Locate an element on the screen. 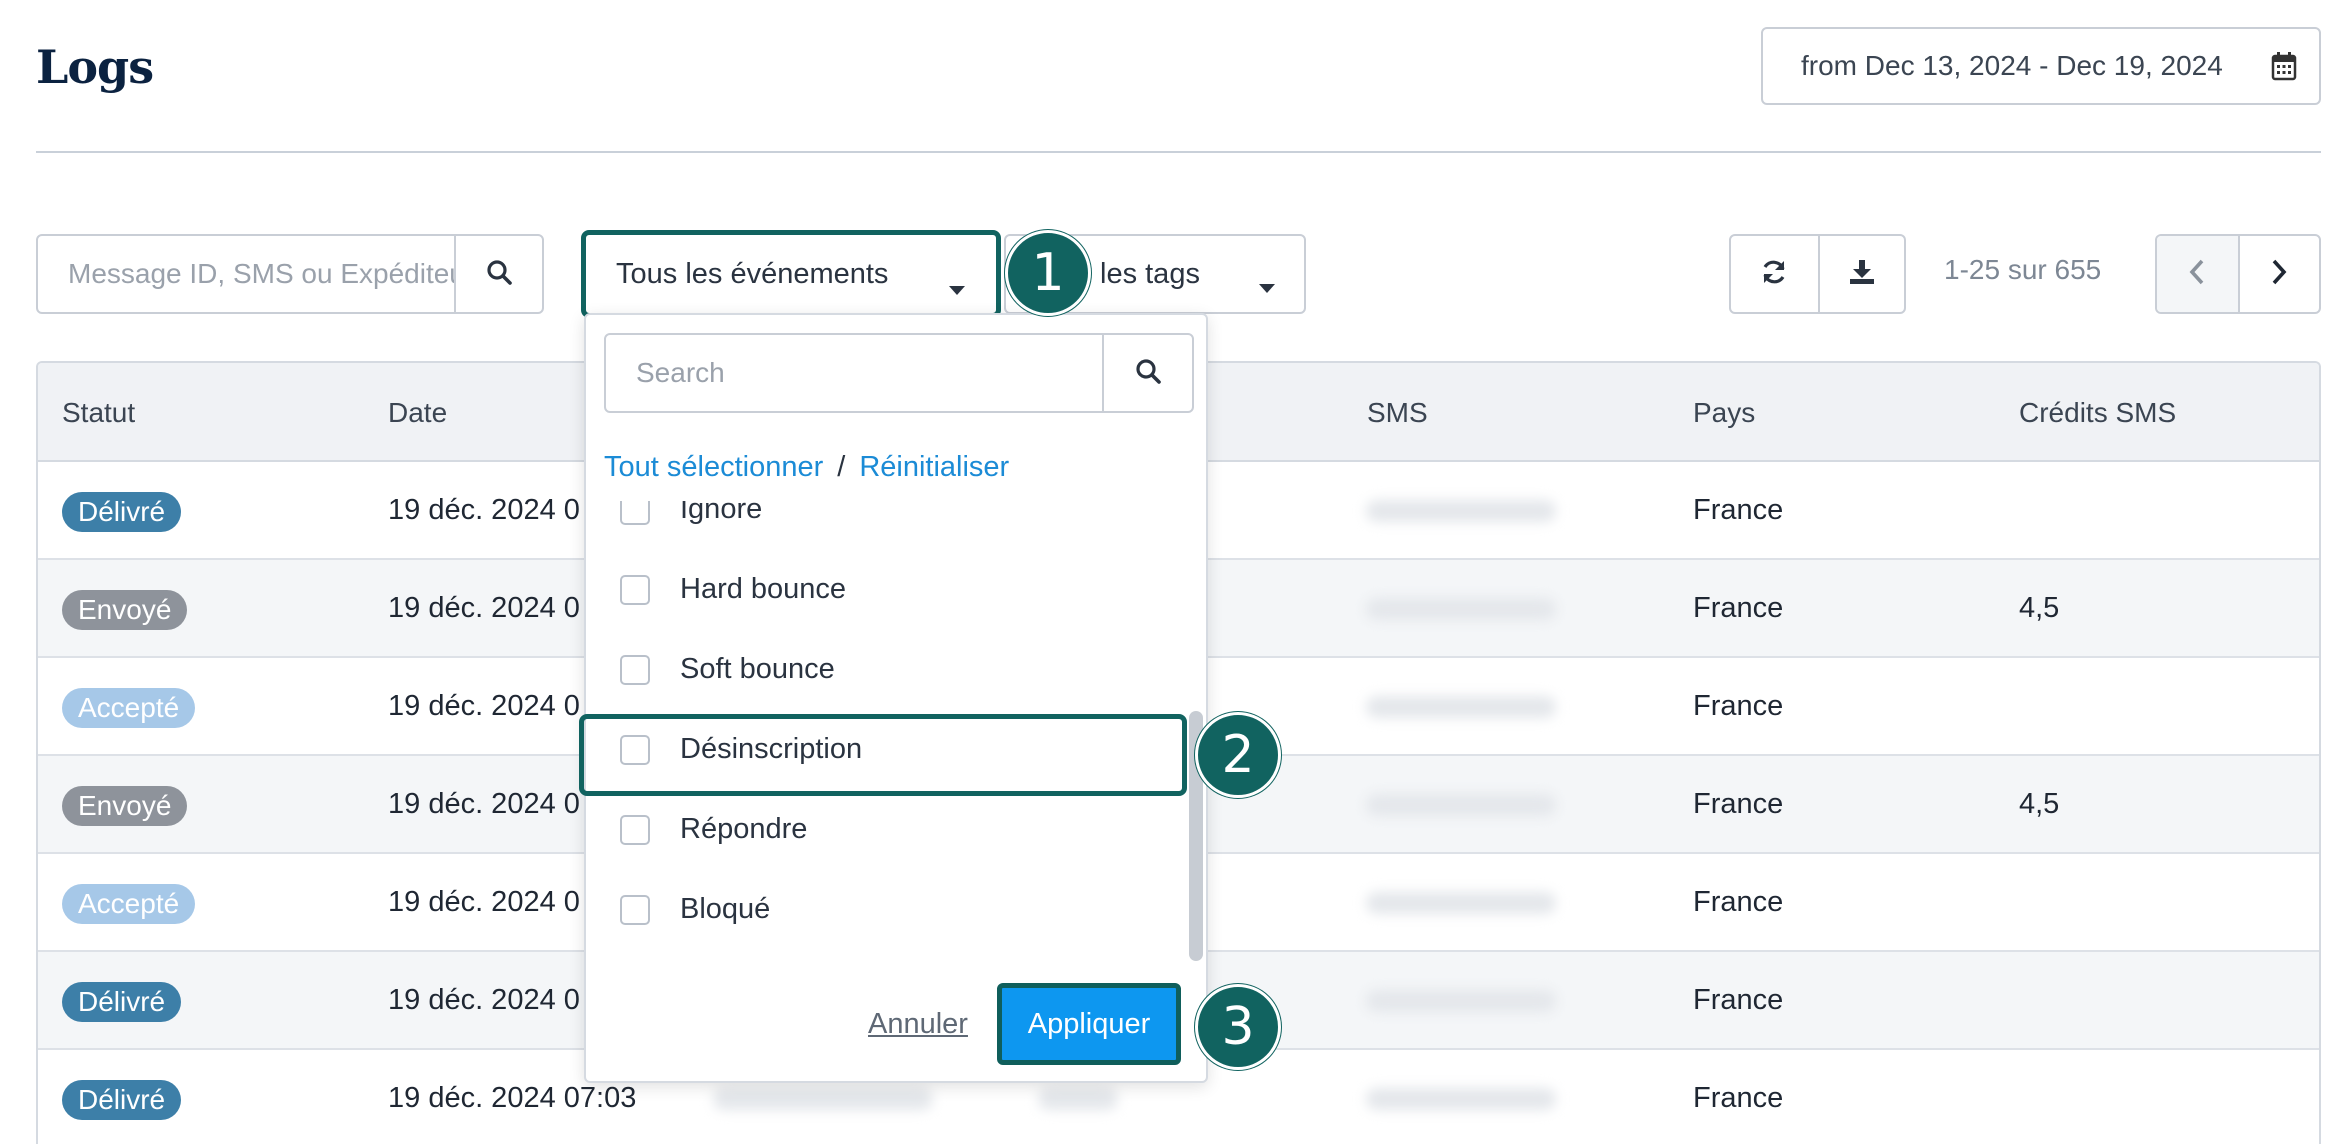 The image size is (2350, 1144). event-option-label: Hard bounce is located at coordinates (763, 589).